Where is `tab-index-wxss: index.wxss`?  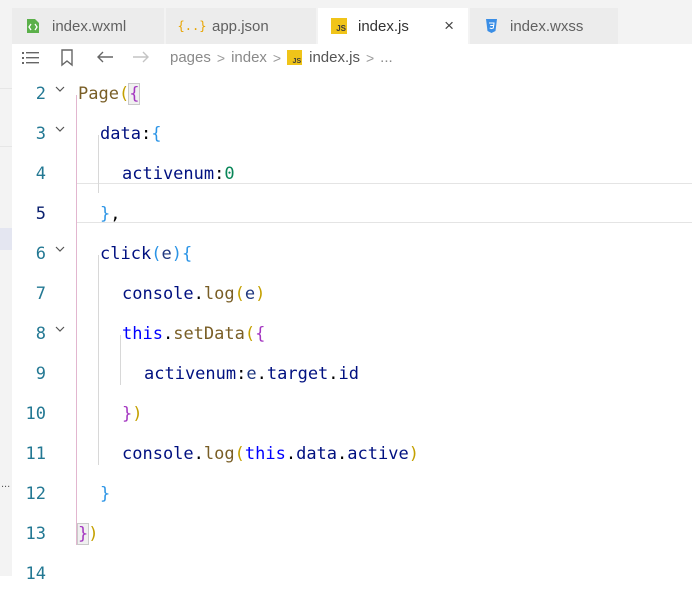 tab-index-wxss: index.wxss is located at coordinates (544, 26).